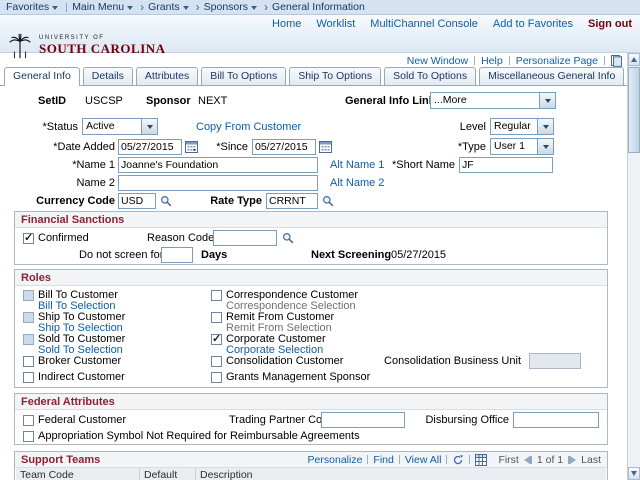  I want to click on grants-management-sponsor-checkbox, so click(216, 377).